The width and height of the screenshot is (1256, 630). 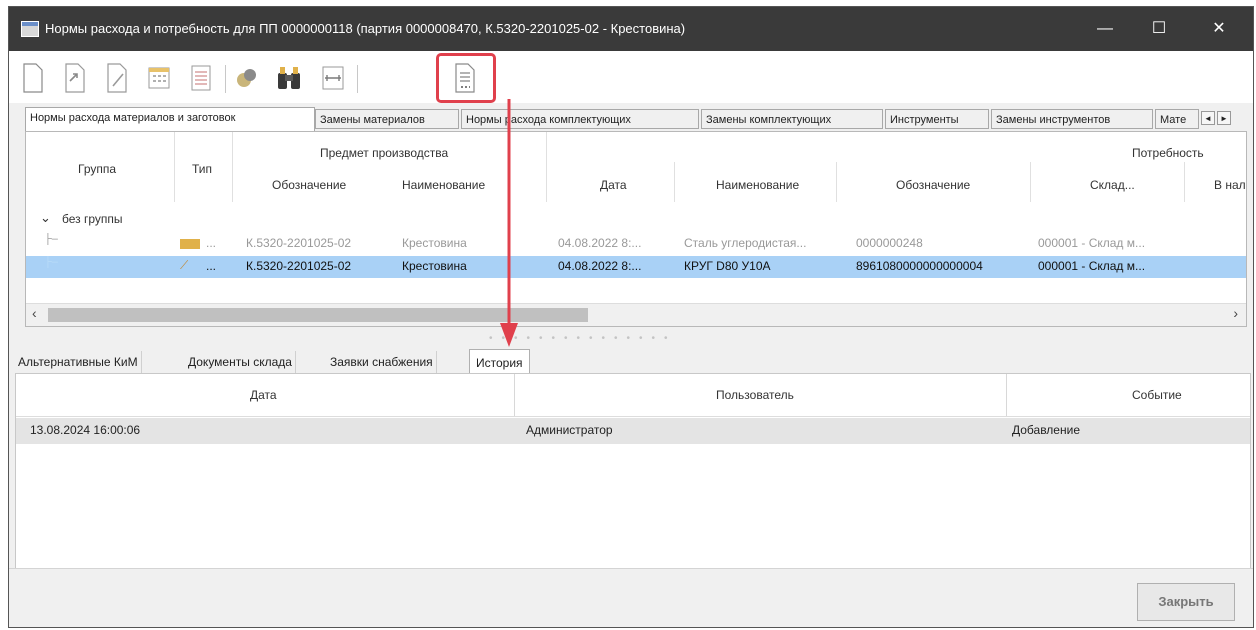 I want to click on annotation-arrow, so click(x=509, y=223).